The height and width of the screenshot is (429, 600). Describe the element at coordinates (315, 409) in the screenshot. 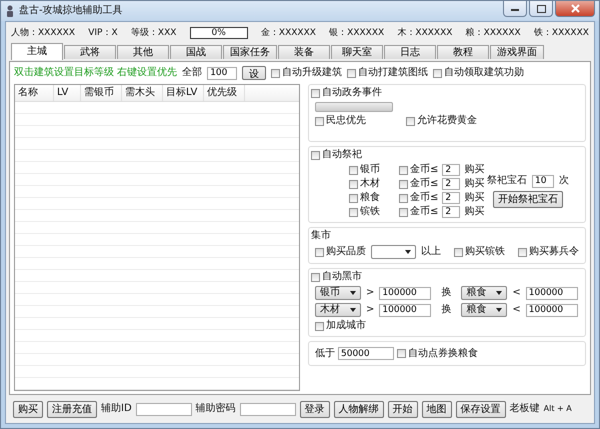

I see `action-button: 登录` at that location.